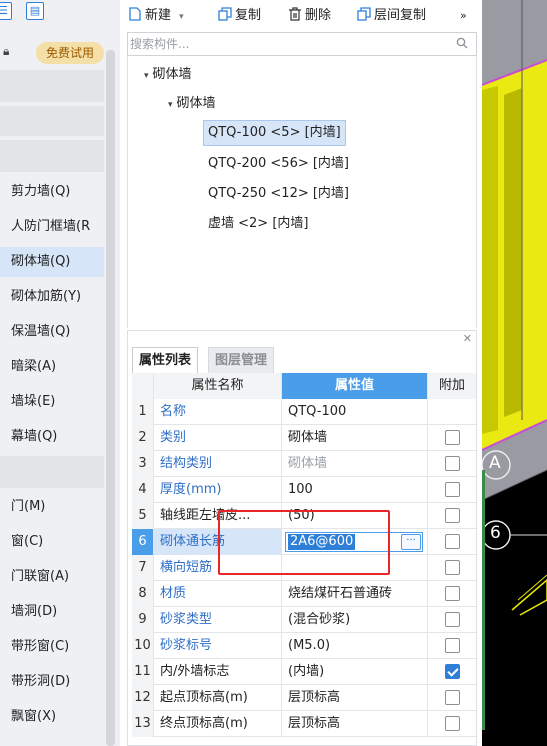  I want to click on new-button: 新建 ▾, so click(156, 16).